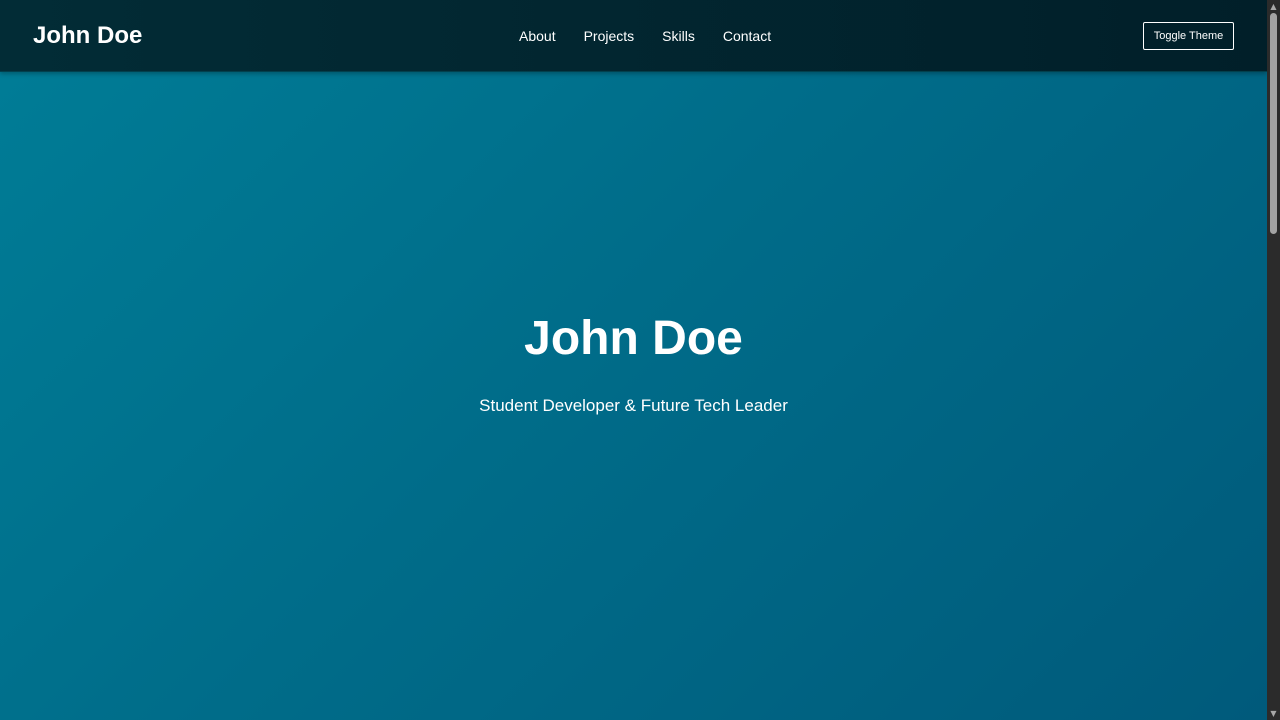  Describe the element at coordinates (537, 36) in the screenshot. I see `nav-link-about: About` at that location.